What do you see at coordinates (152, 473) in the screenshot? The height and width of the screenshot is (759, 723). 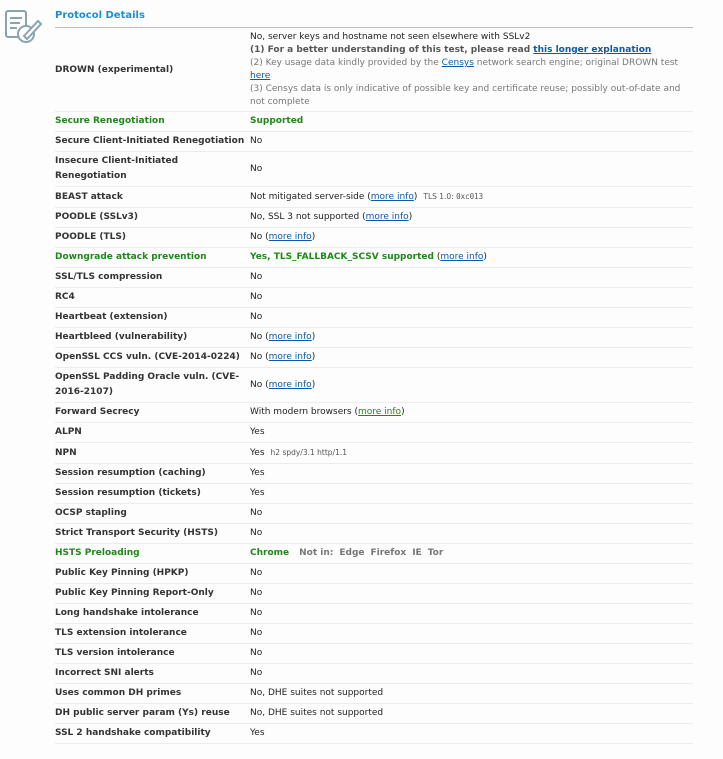 I see `row-label: Session resumption (caching)` at bounding box center [152, 473].